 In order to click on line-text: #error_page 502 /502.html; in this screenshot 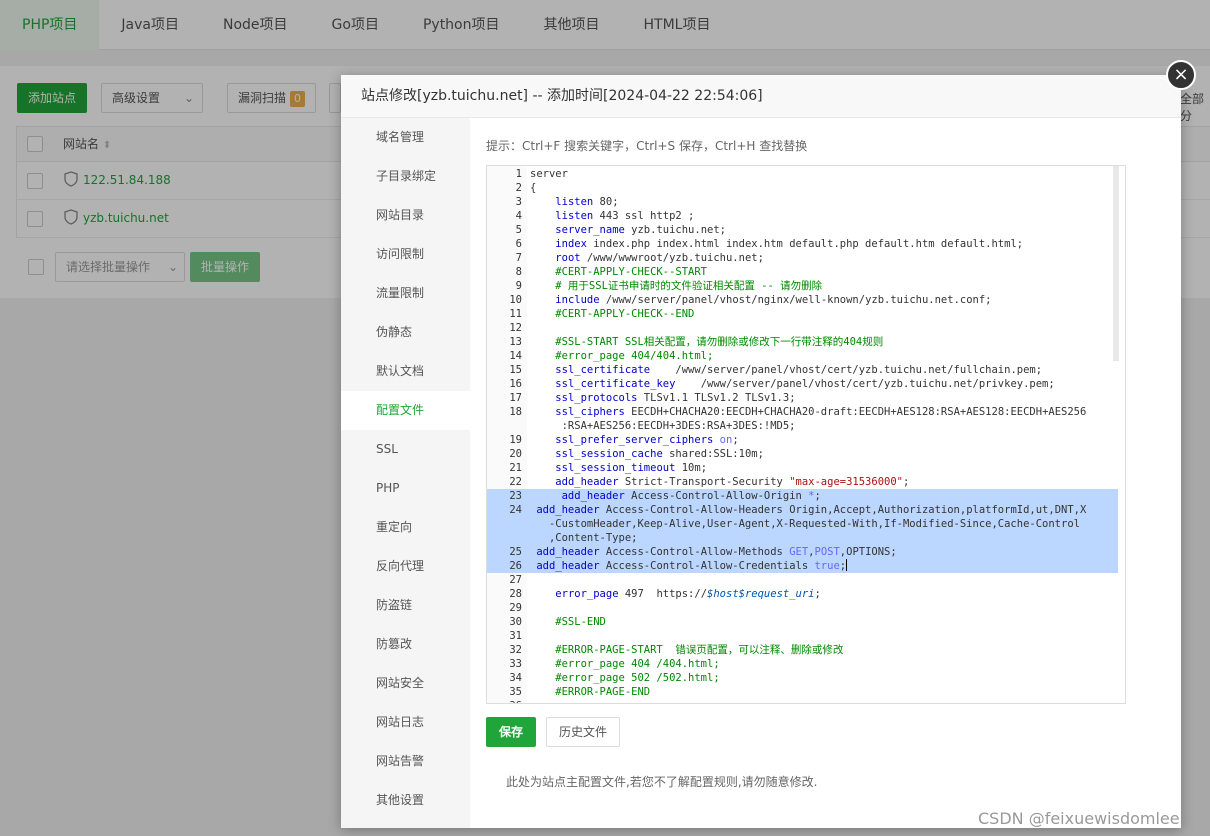, I will do `click(625, 678)`.